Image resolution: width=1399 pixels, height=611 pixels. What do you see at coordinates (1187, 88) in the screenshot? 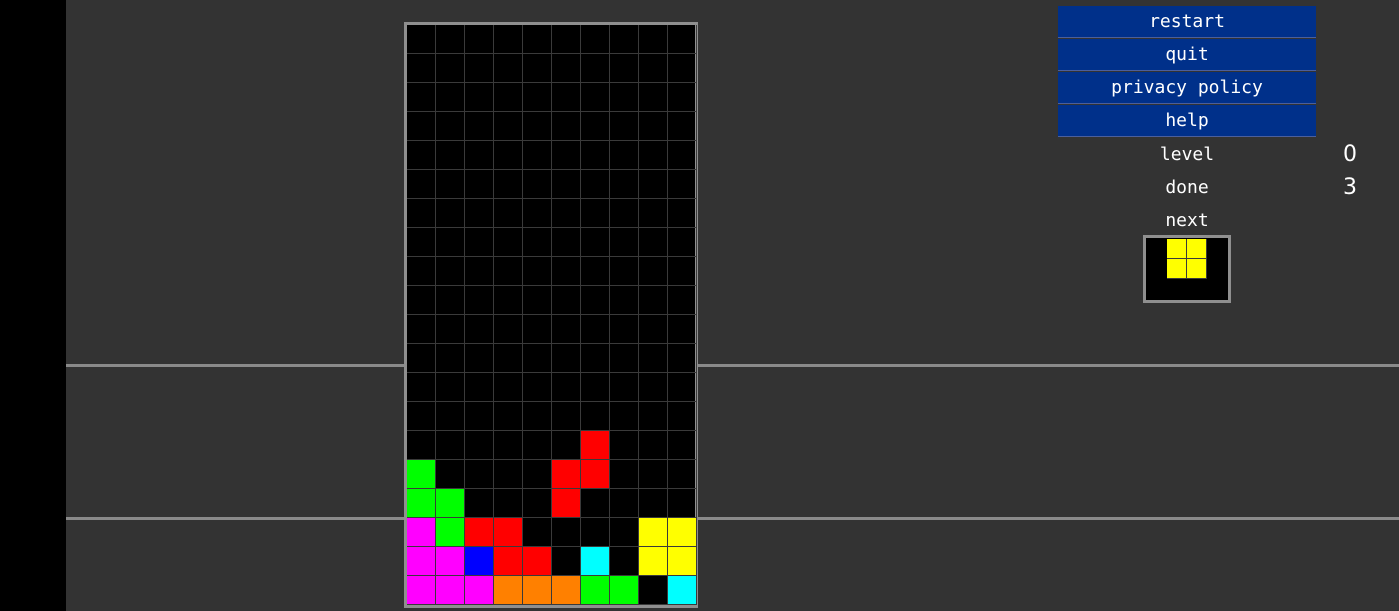
I see `privacy-policy-button: privacy policy` at bounding box center [1187, 88].